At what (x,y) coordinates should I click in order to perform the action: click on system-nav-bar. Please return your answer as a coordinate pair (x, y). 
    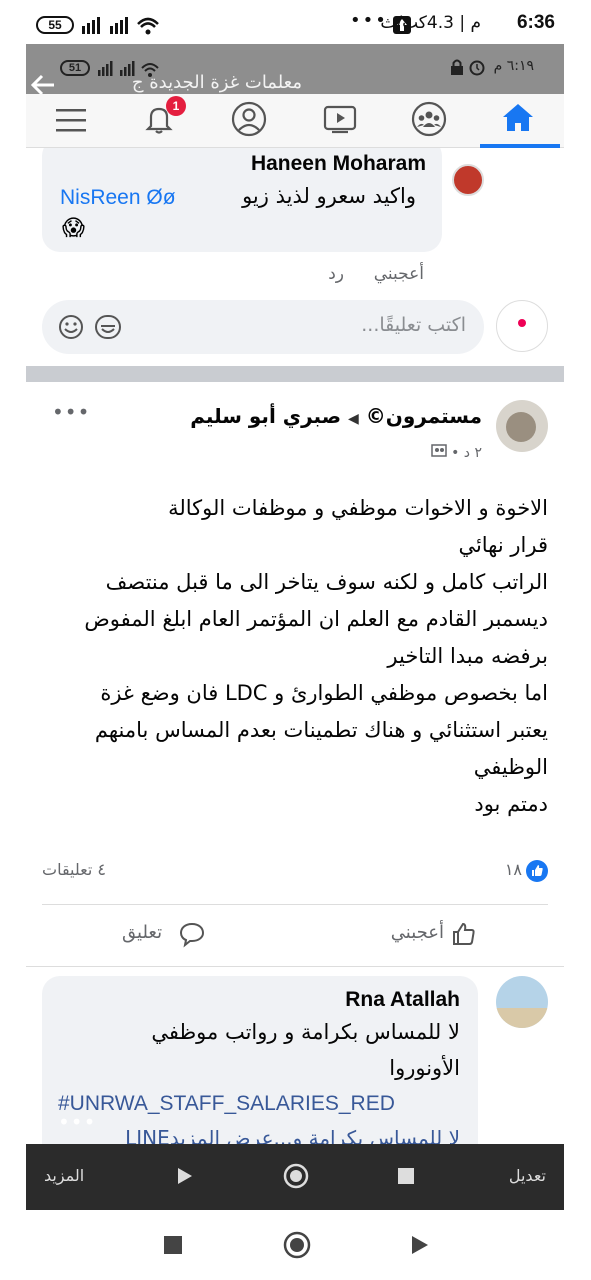
    Looking at the image, I should click on (295, 1245).